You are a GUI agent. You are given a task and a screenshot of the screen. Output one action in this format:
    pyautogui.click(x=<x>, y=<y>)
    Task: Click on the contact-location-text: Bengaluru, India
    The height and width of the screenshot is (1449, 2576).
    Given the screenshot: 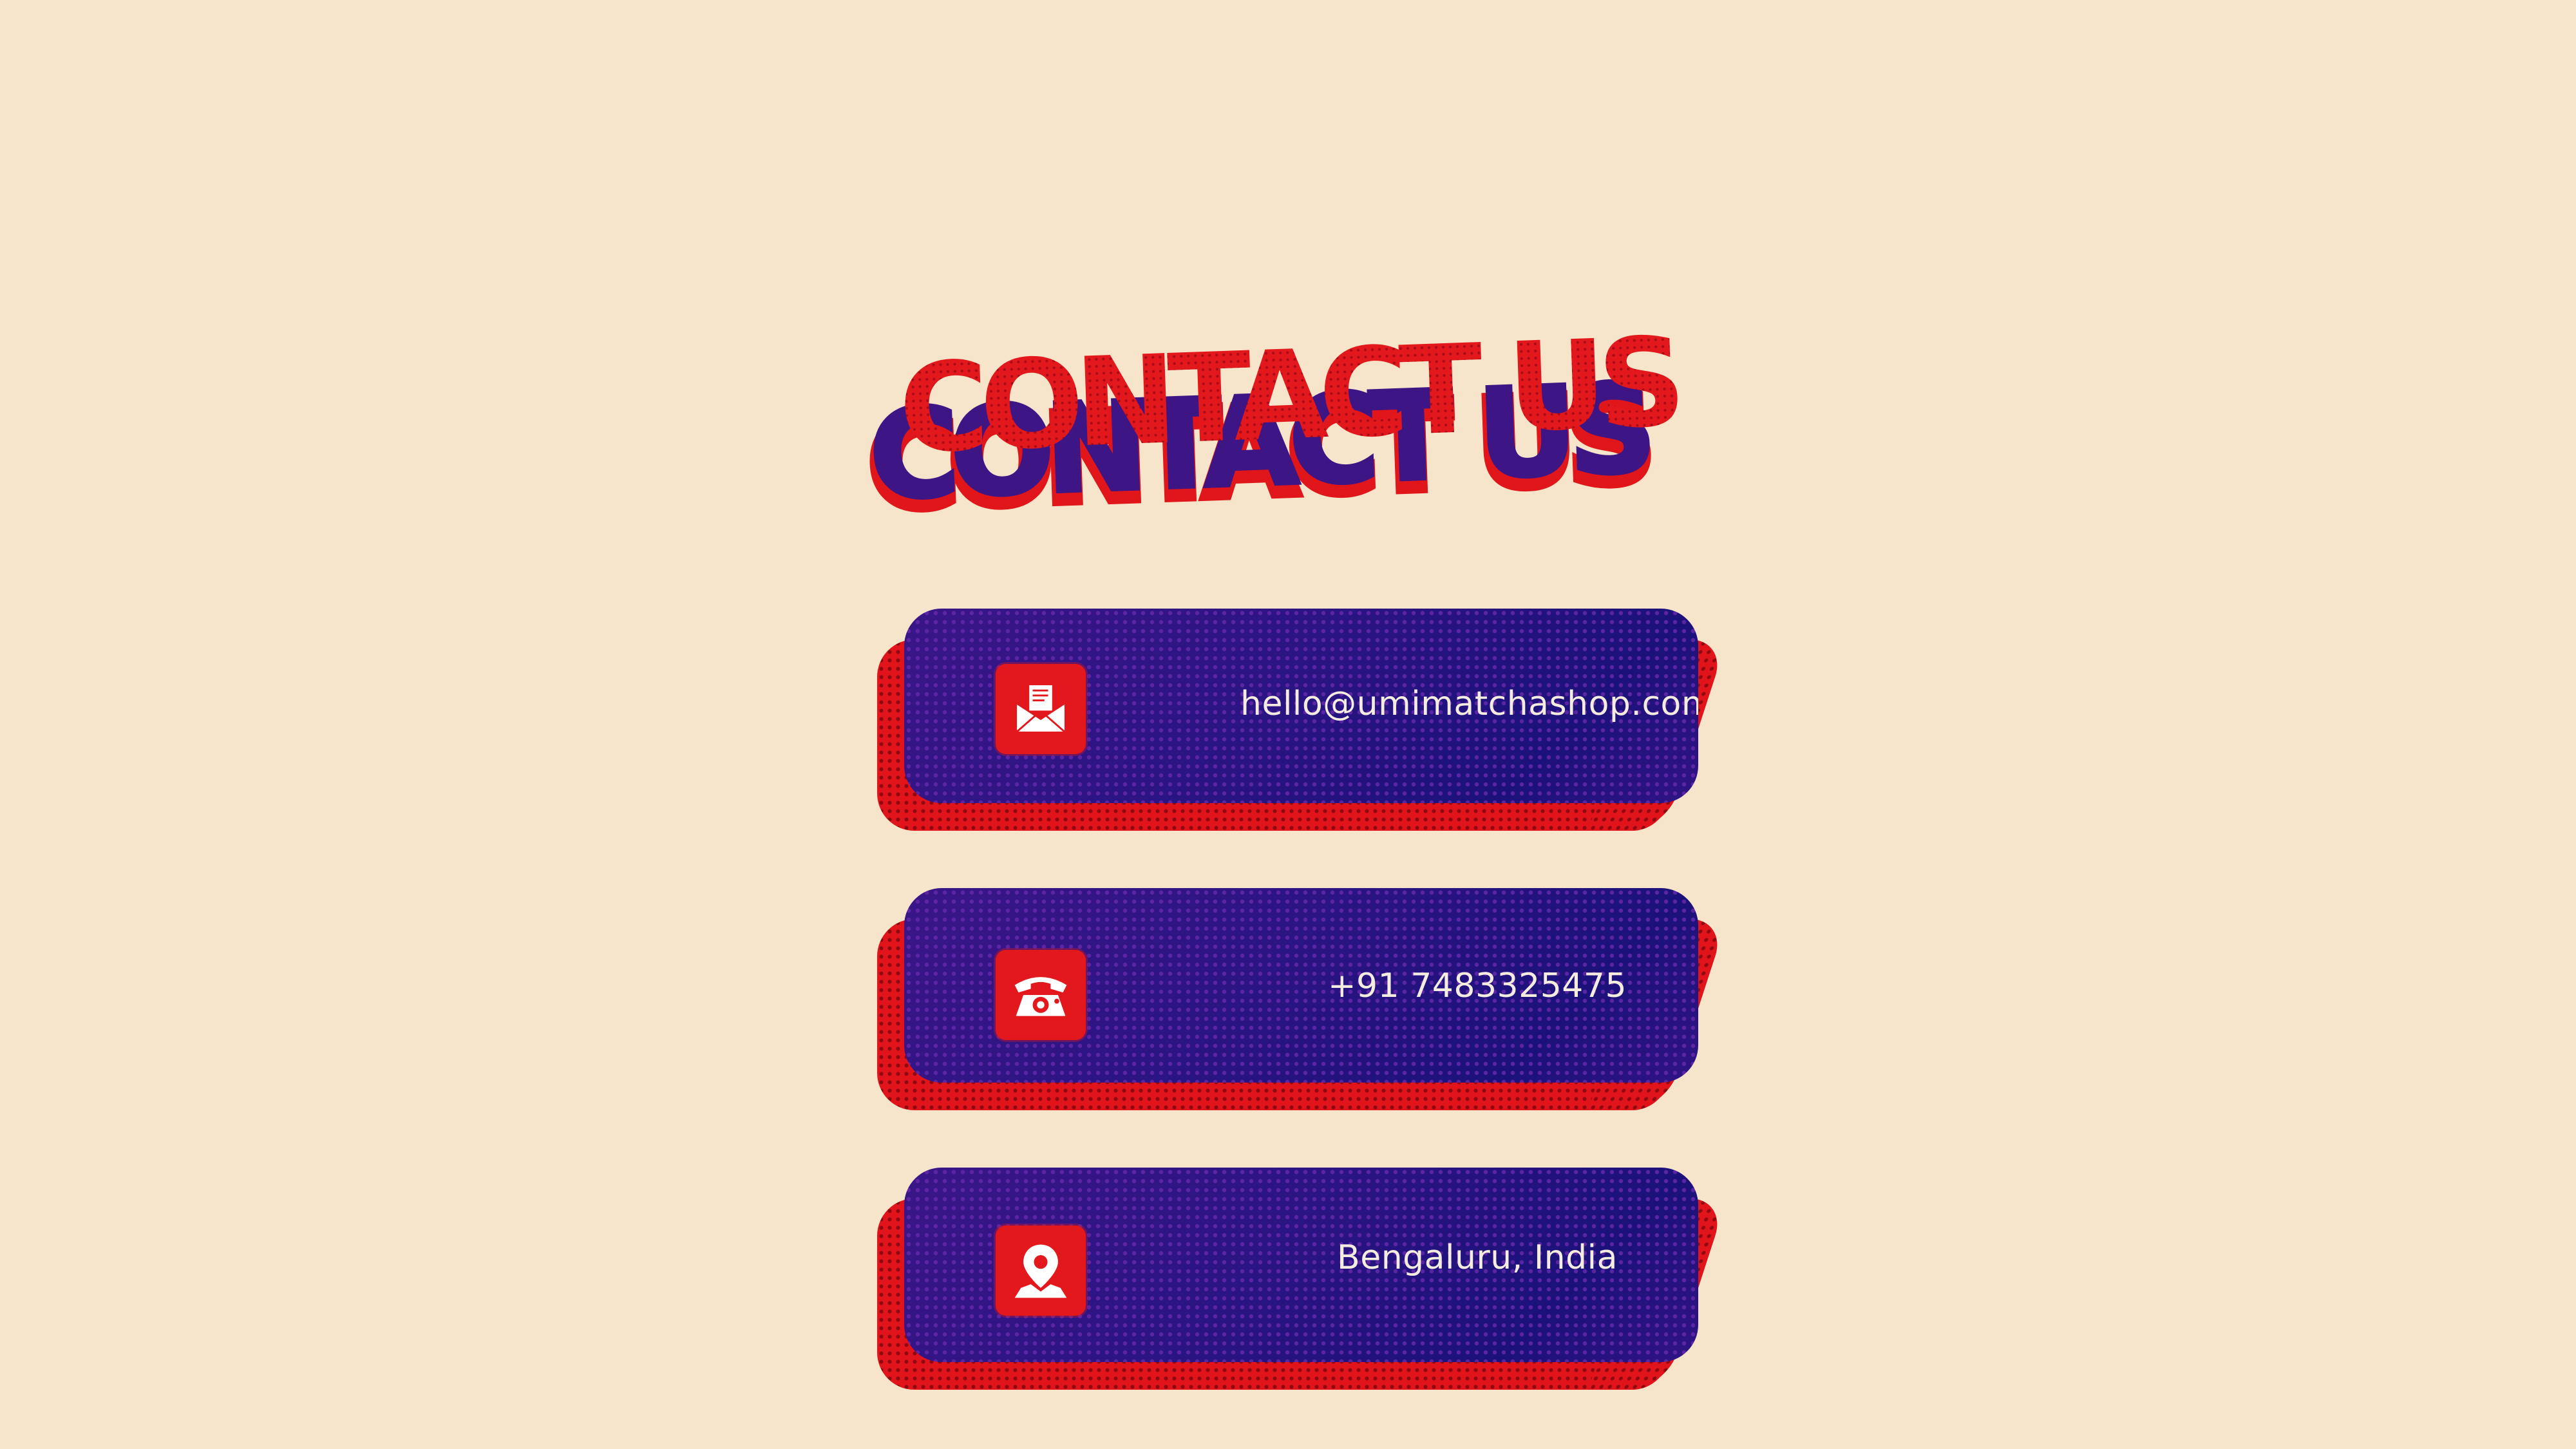 What is the action you would take?
    pyautogui.click(x=1477, y=1257)
    